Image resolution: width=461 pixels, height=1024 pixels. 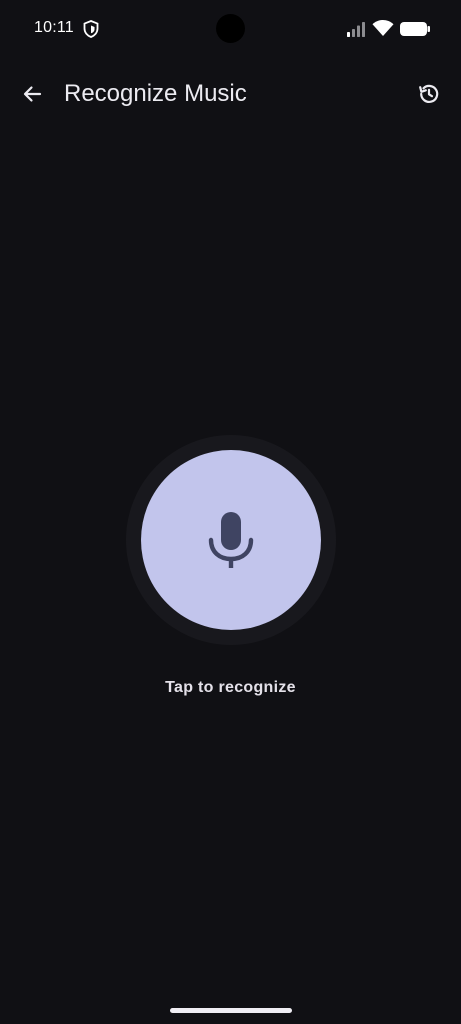 I want to click on gesture-navigation-bar, so click(x=231, y=1010).